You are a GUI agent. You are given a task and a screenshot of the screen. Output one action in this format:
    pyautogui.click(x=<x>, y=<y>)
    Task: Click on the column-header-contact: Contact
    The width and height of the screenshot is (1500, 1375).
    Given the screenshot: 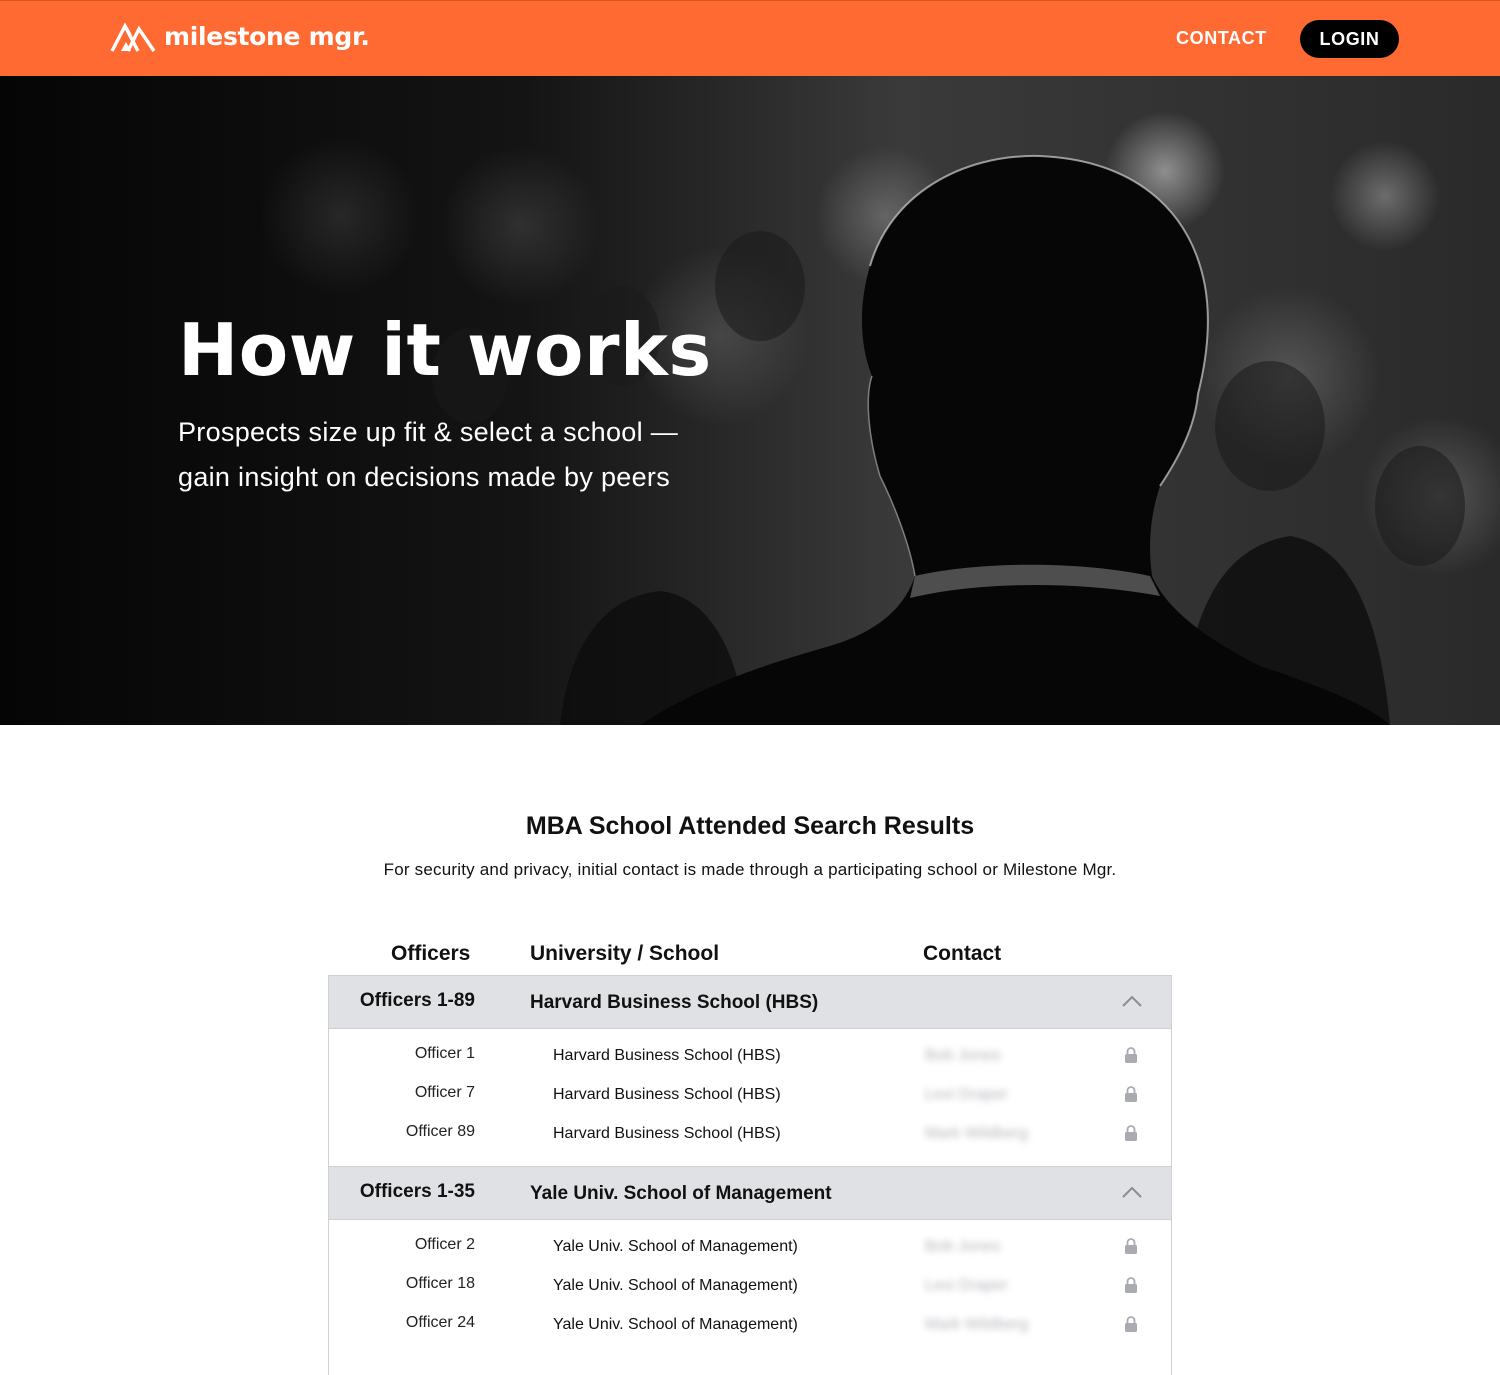 What is the action you would take?
    pyautogui.click(x=962, y=953)
    